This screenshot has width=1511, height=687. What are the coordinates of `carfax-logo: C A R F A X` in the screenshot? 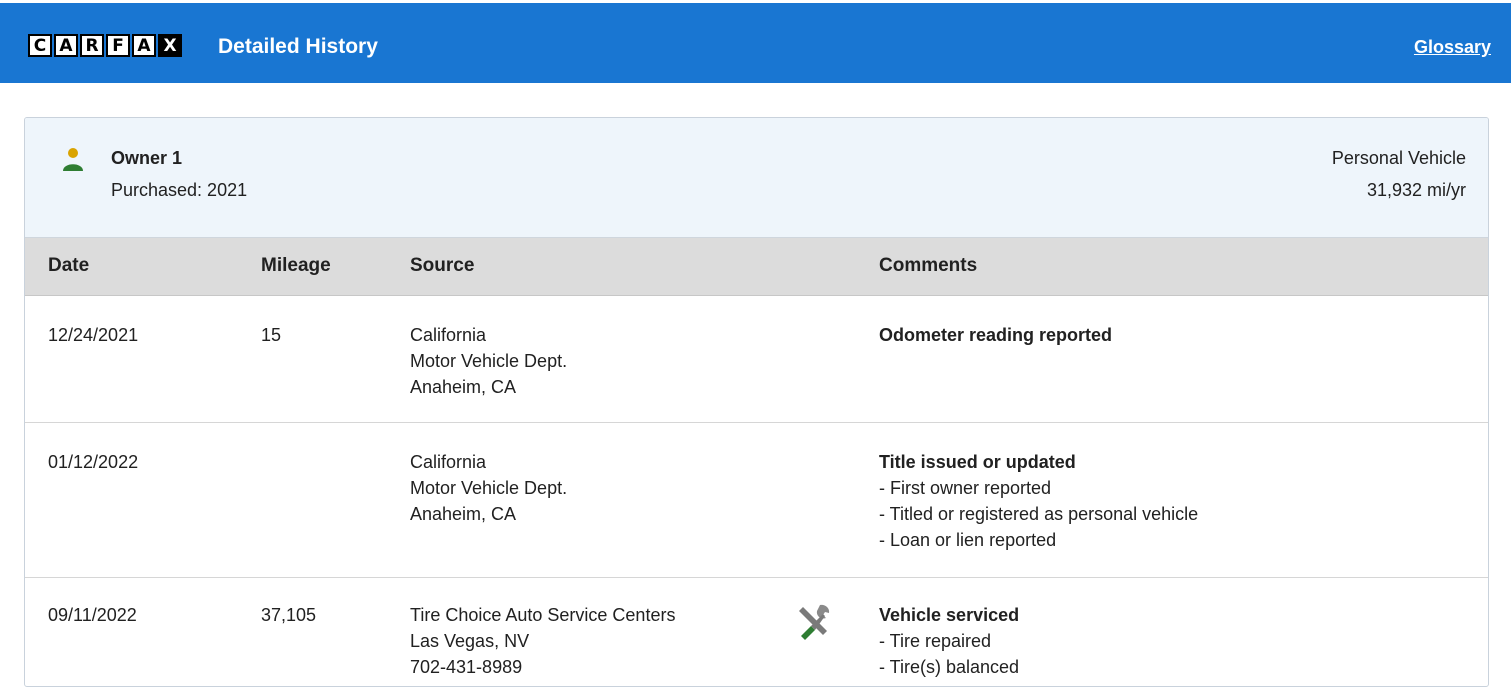 It's located at (105, 45).